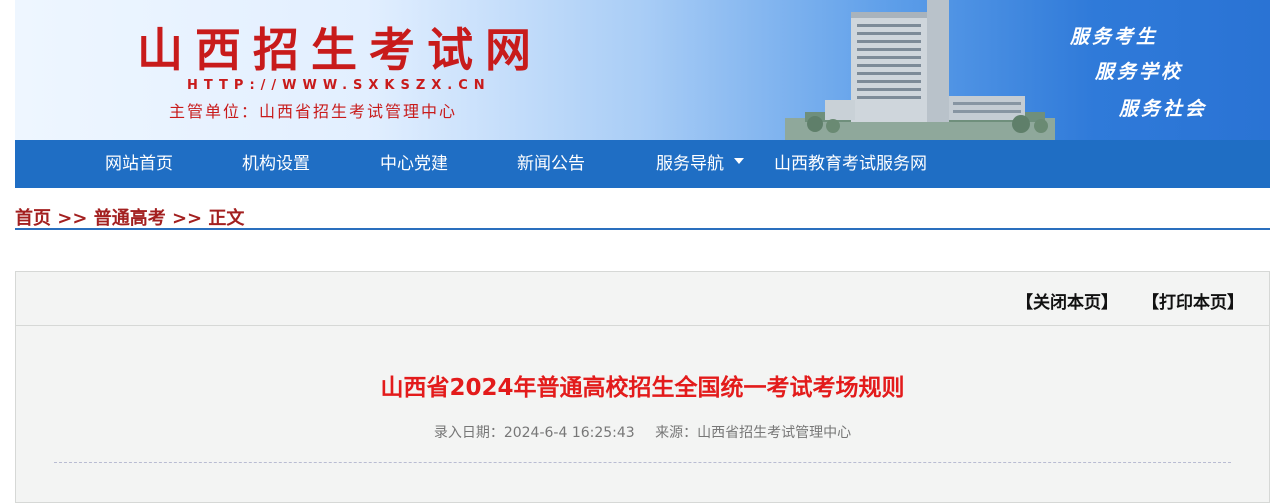  Describe the element at coordinates (753, 433) in the screenshot. I see `article-source: 来源：山西省招生考试管理中心` at that location.